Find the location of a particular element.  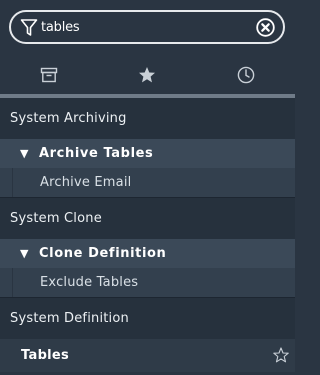

clock-icon is located at coordinates (246, 75).